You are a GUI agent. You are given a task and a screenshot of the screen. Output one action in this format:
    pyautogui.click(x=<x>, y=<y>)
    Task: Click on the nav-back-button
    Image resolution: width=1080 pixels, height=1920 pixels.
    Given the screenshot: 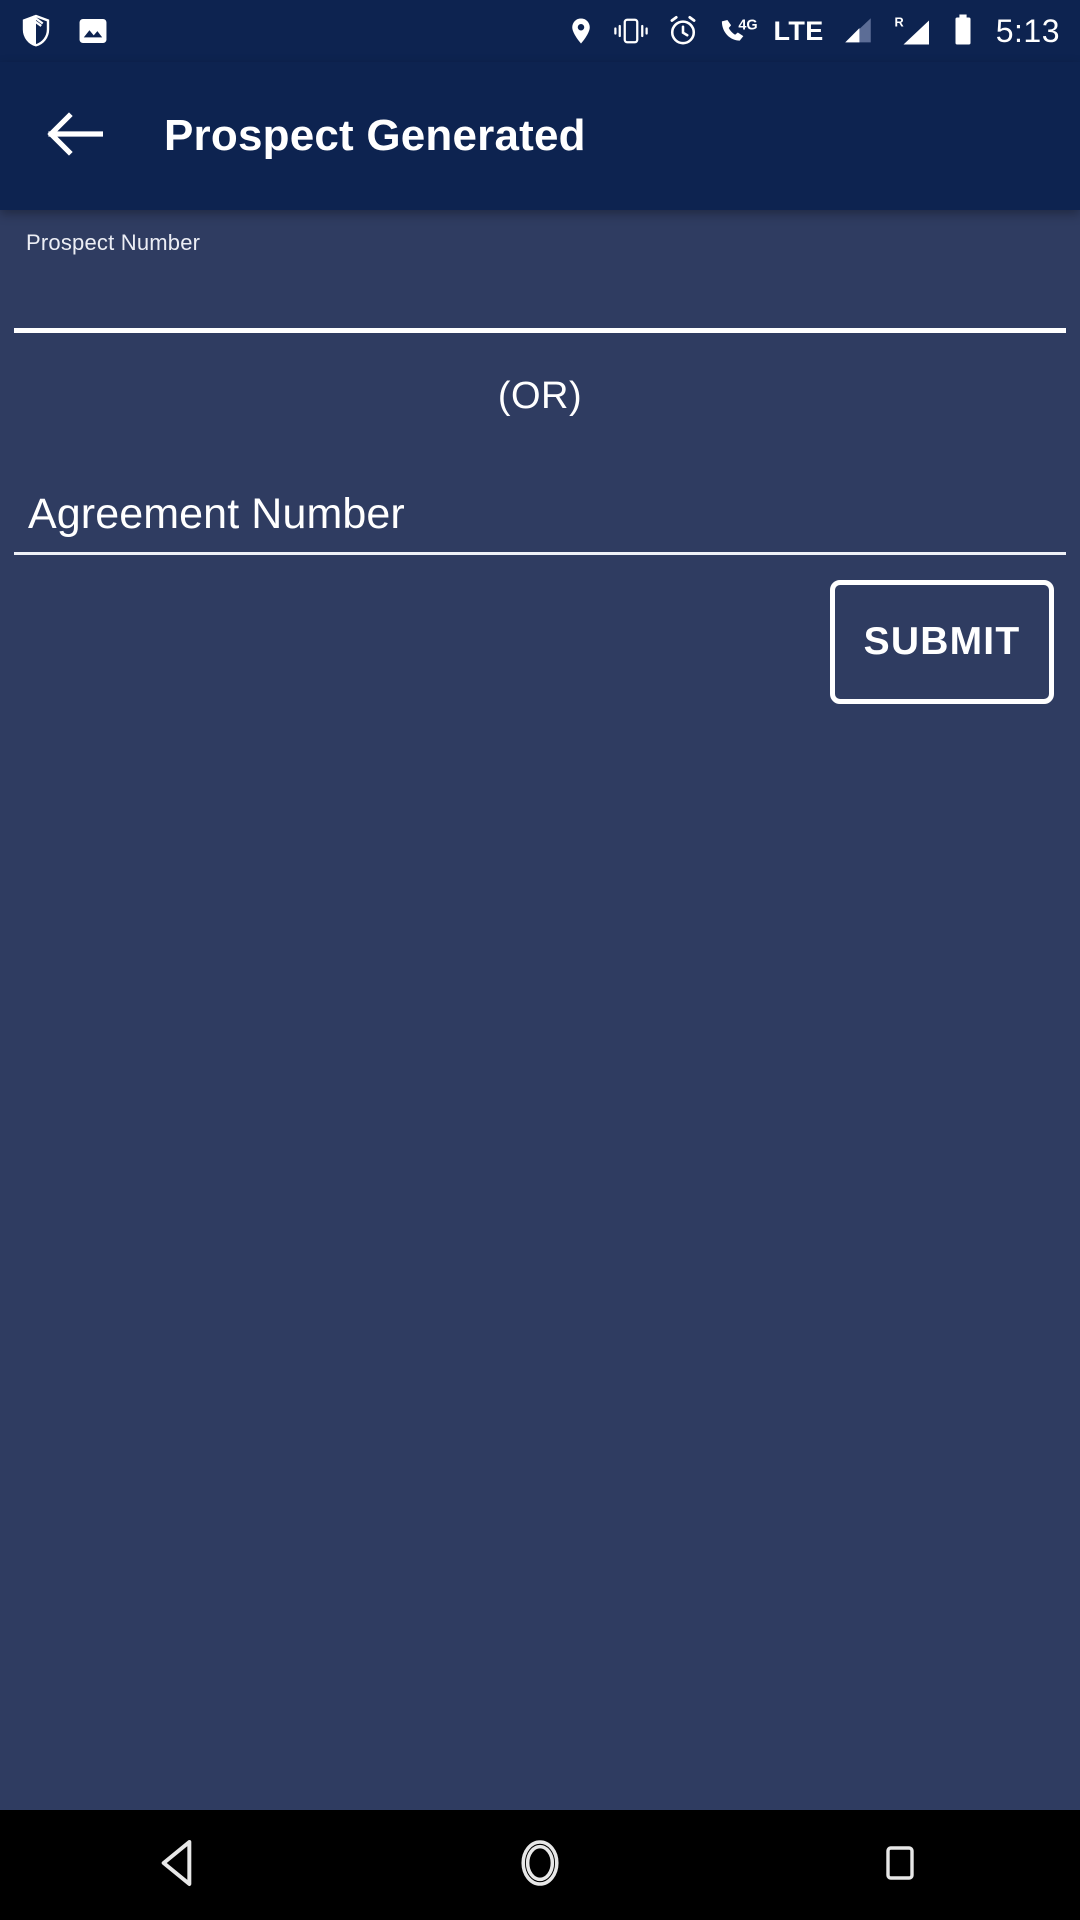 What is the action you would take?
    pyautogui.click(x=180, y=1865)
    